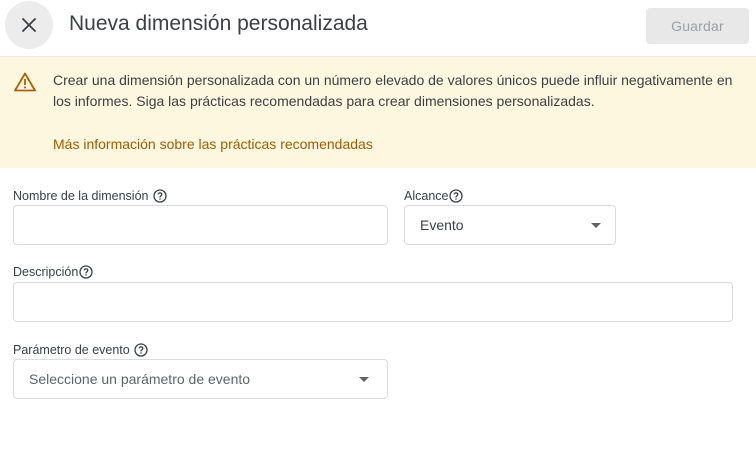 The height and width of the screenshot is (458, 756). I want to click on close-button, so click(29, 25).